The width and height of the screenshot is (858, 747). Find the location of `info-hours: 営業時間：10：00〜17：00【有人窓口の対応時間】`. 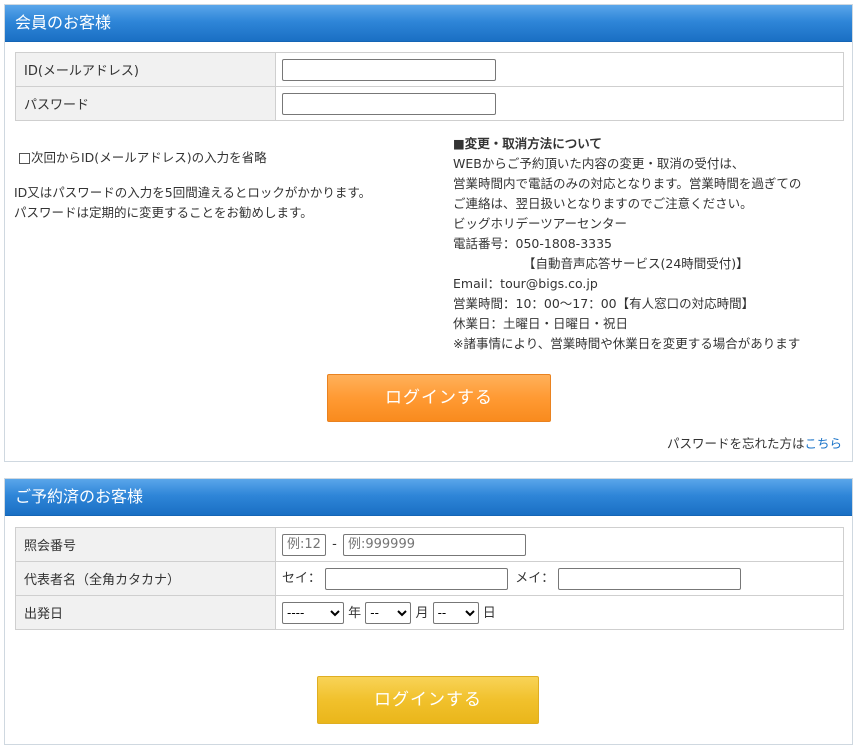

info-hours: 営業時間：10：00〜17：00【有人窓口の対応時間】 is located at coordinates (604, 303).